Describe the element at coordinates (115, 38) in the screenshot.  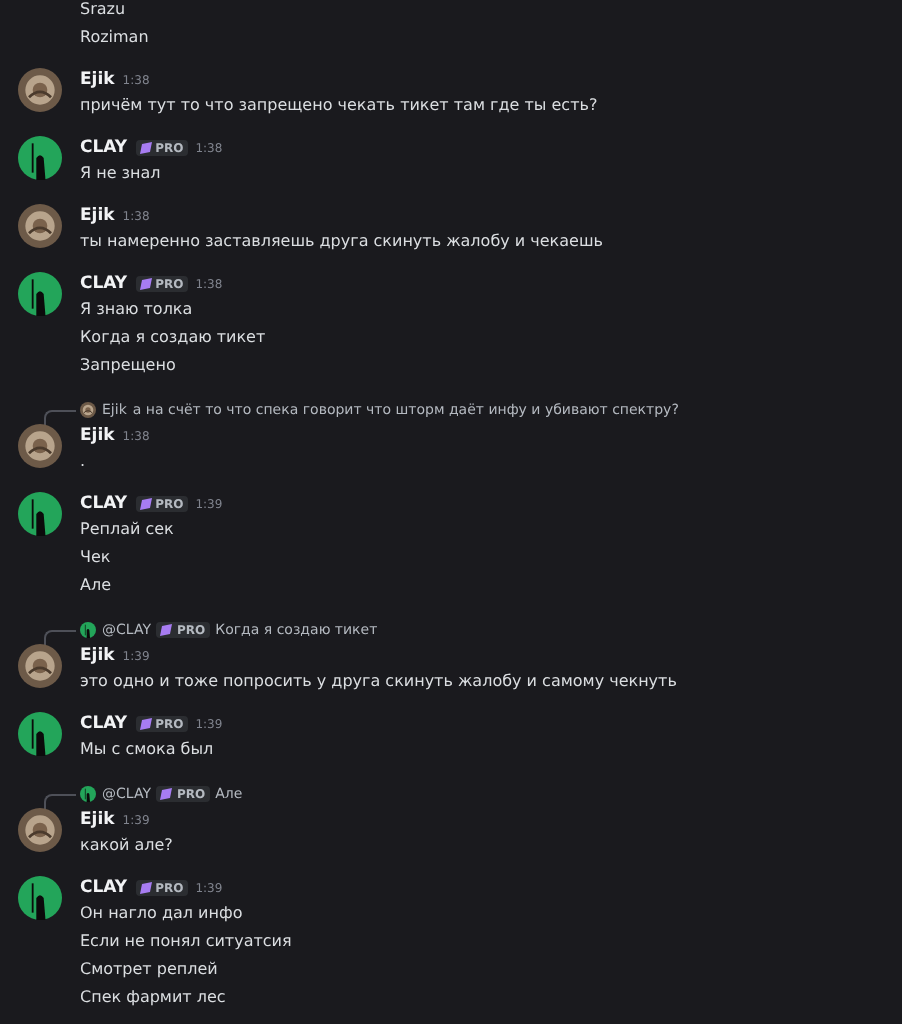
I see `message-text: Roziman` at that location.